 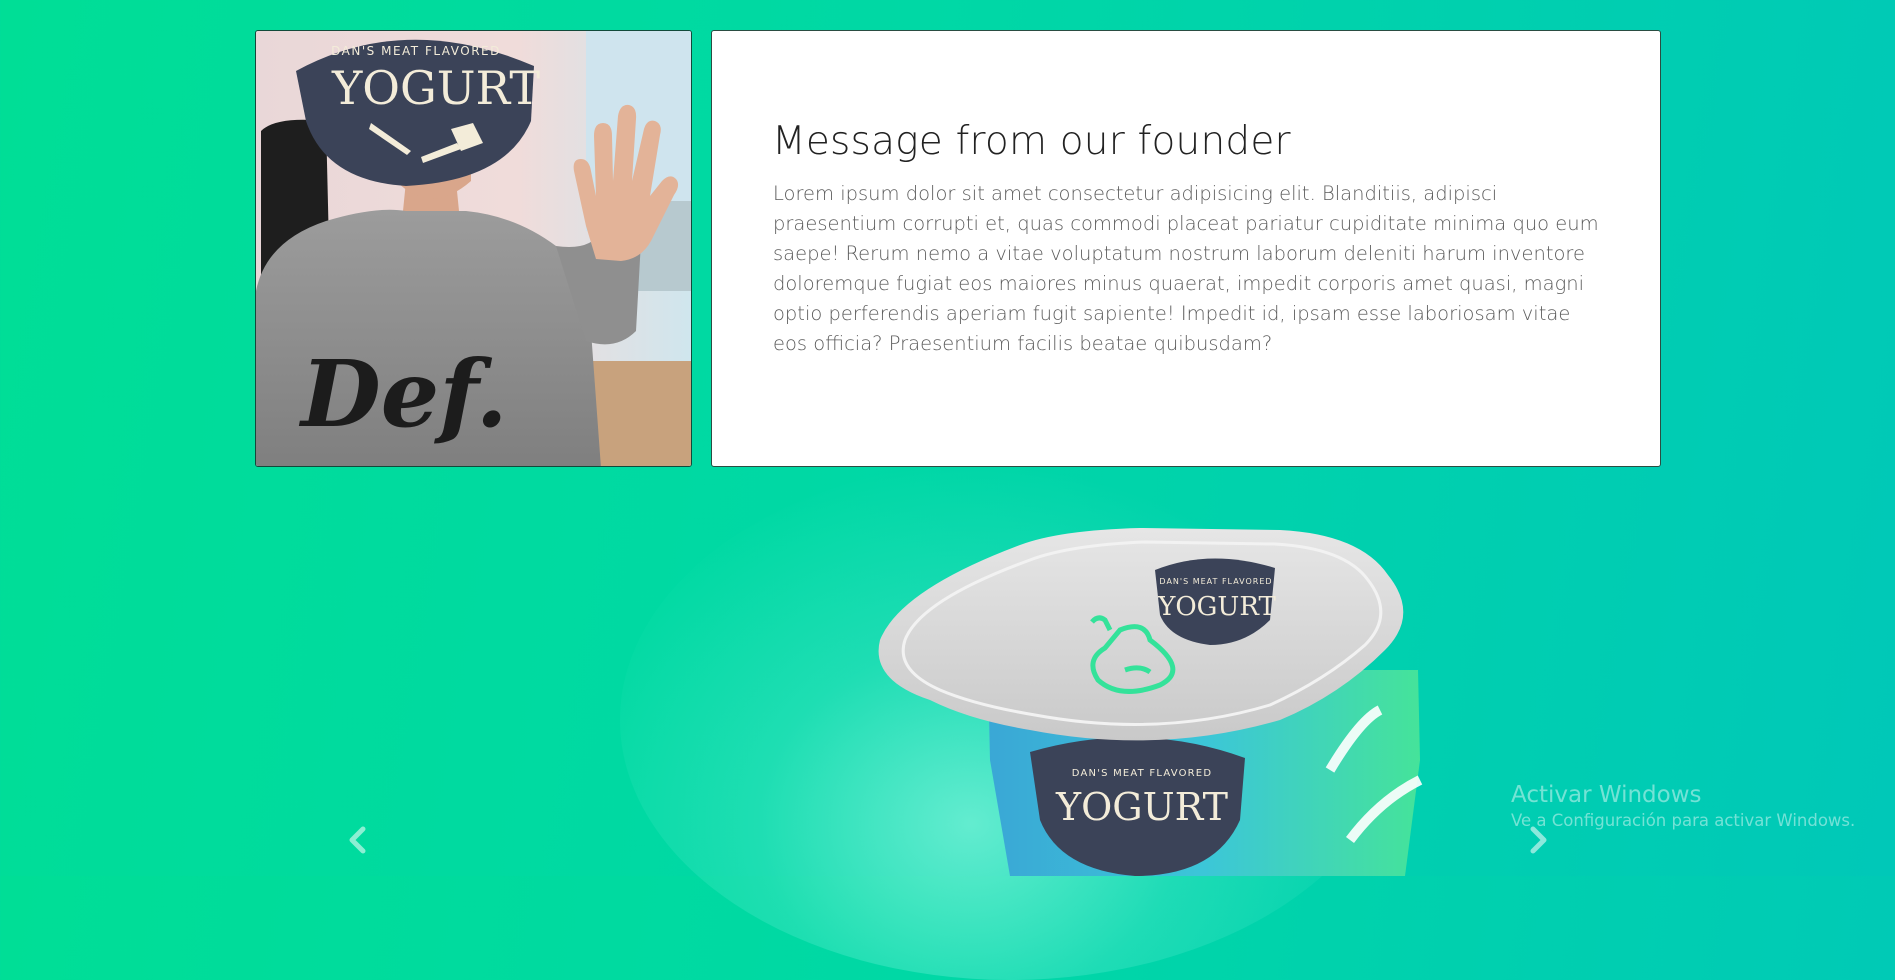 I want to click on carousel-prev-button, so click(x=358, y=840).